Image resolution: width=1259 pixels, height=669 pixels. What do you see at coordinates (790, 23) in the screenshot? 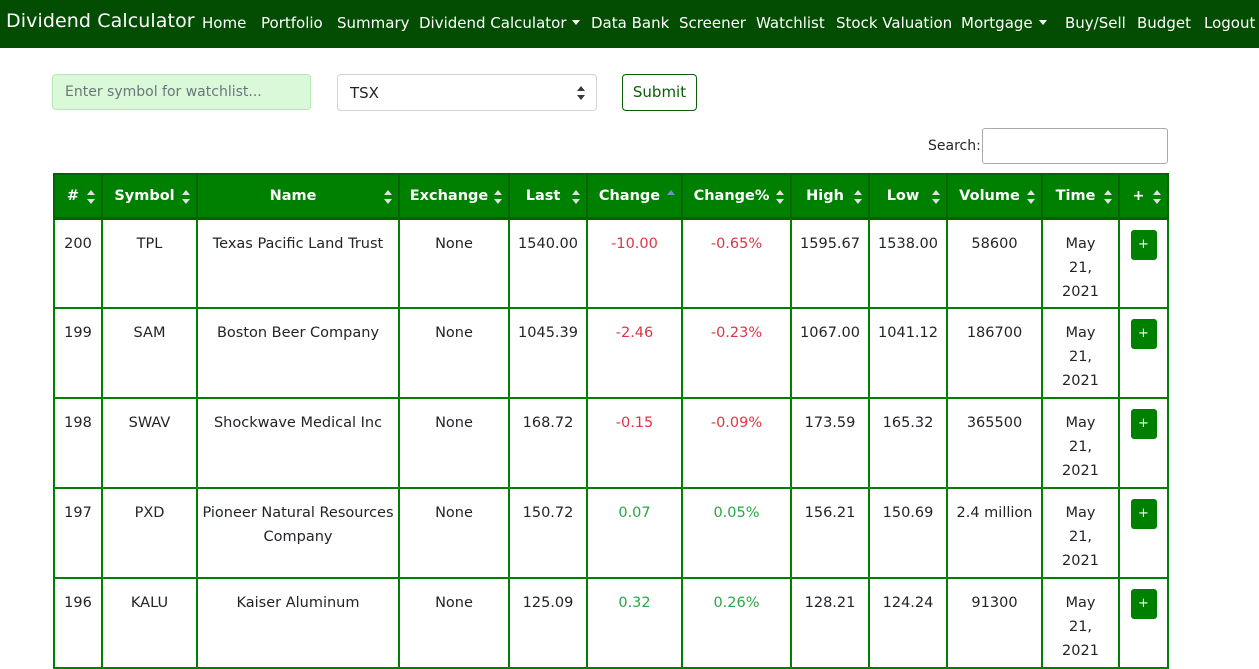
I see `nav-watchlist: Watchlist` at bounding box center [790, 23].